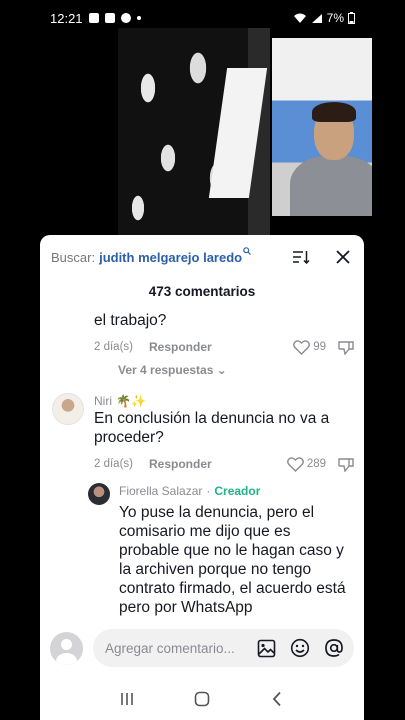 The image size is (405, 720). What do you see at coordinates (66, 18) in the screenshot?
I see `clock: 12:21` at bounding box center [66, 18].